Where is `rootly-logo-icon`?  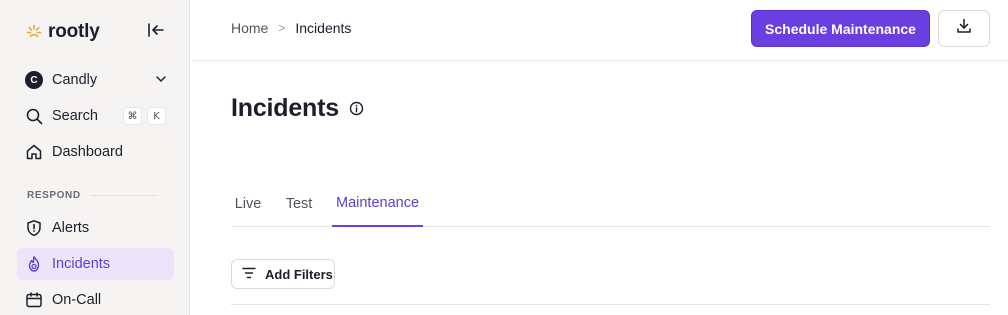
rootly-logo-icon is located at coordinates (34, 32).